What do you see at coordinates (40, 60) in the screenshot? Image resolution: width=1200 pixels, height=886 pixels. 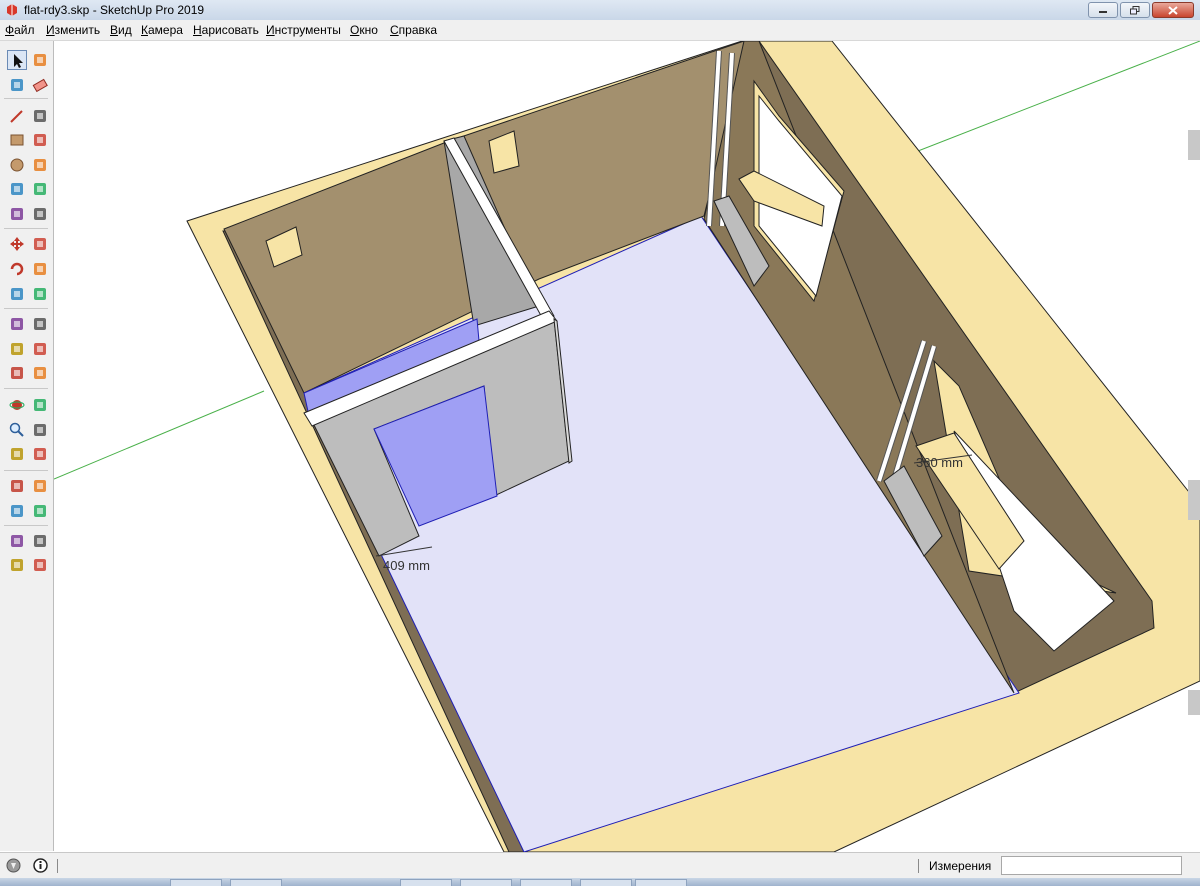 I see `make-component-tool-button` at bounding box center [40, 60].